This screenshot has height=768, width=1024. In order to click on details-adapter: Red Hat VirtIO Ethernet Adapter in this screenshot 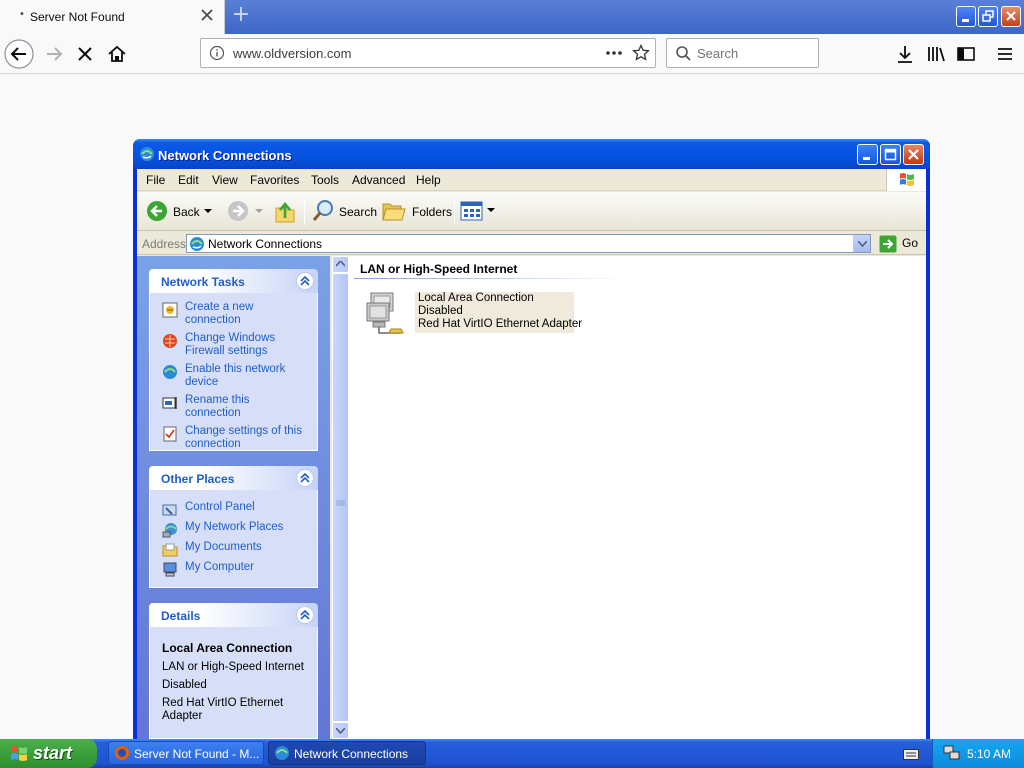, I will do `click(223, 709)`.